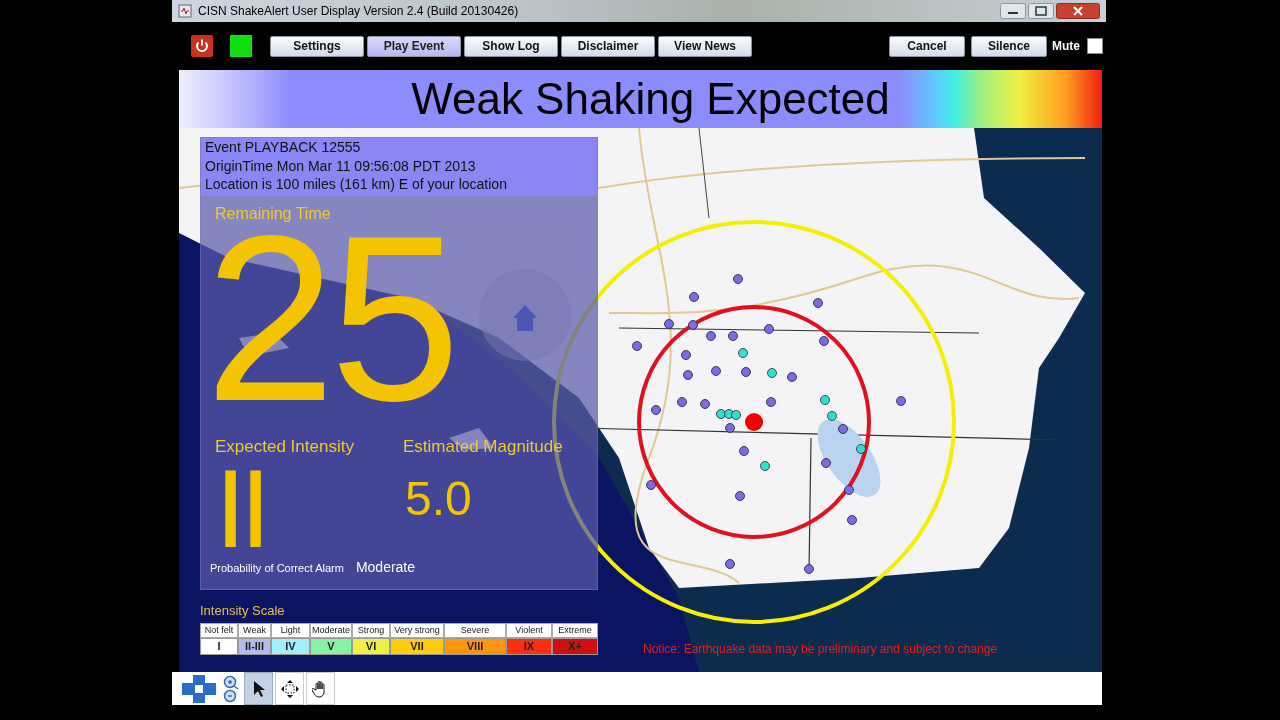 Image resolution: width=1280 pixels, height=720 pixels. What do you see at coordinates (243, 610) in the screenshot?
I see `scale-title: Intensity Scale` at bounding box center [243, 610].